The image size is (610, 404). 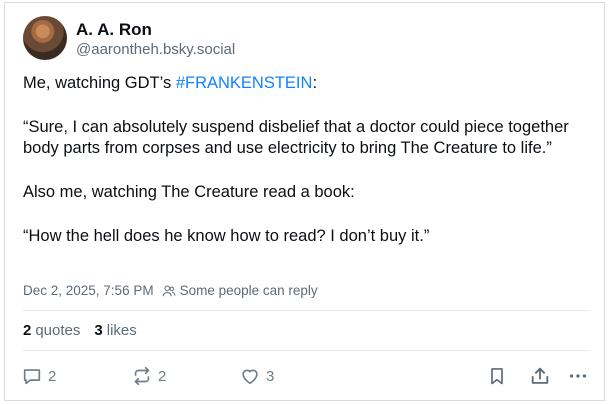 I want to click on avatar, so click(x=45, y=38).